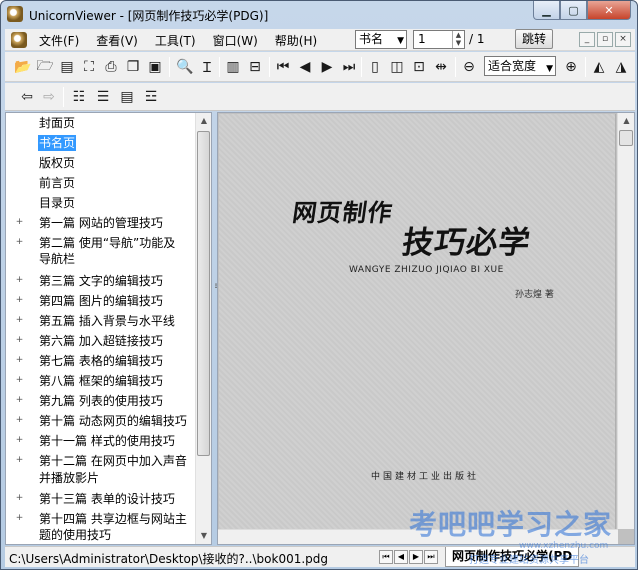 Image resolution: width=638 pixels, height=570 pixels. I want to click on bookmark-toolbar: ⇦ ⇨ ☷ ☰ ▤ ☲, so click(320, 97).